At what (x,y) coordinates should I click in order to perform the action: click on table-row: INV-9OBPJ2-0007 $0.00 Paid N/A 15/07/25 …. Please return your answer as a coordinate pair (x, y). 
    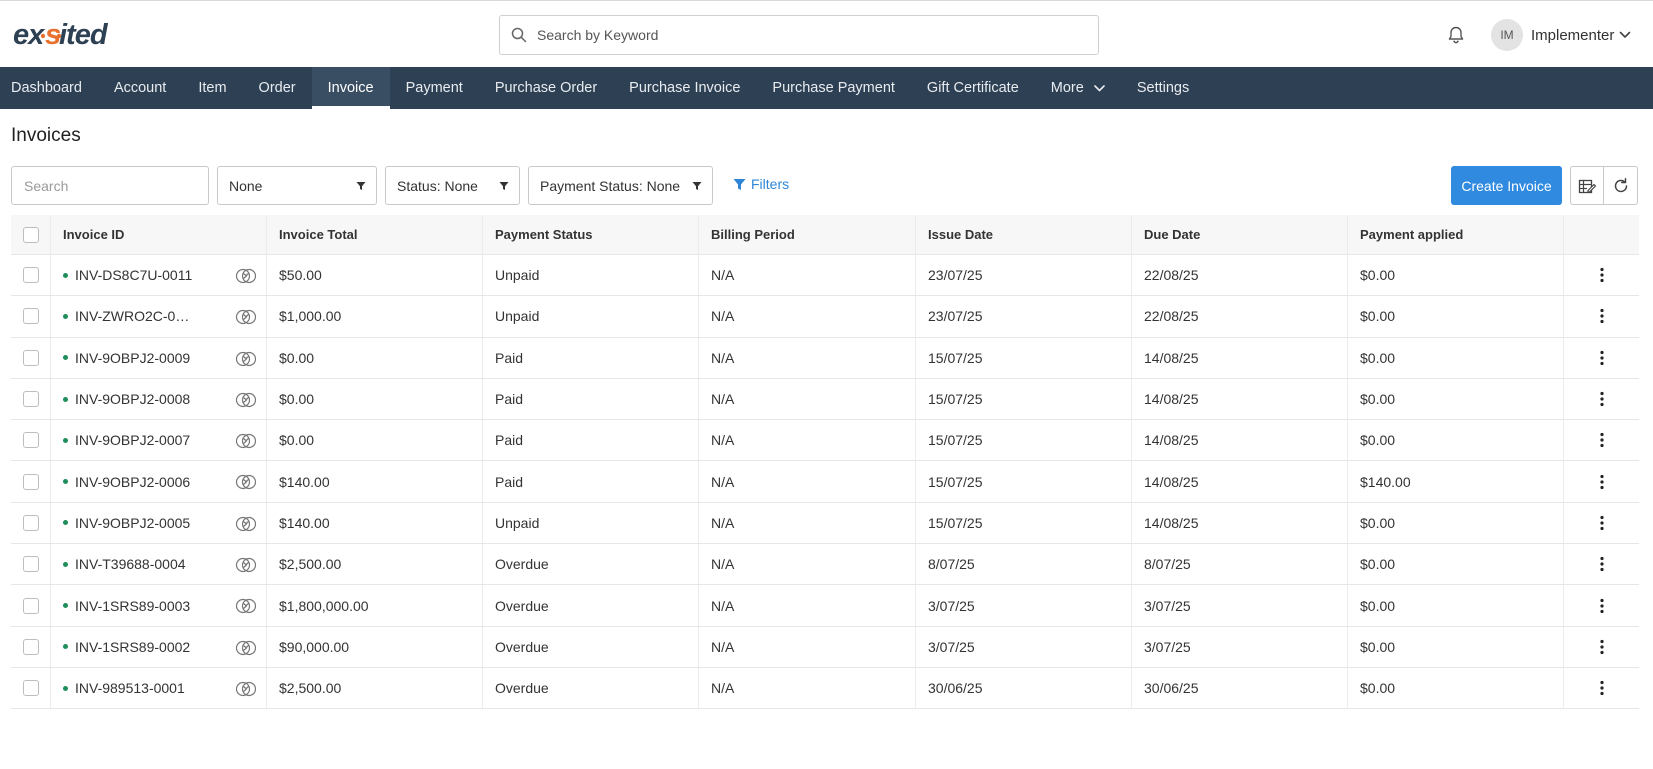
    Looking at the image, I should click on (825, 441).